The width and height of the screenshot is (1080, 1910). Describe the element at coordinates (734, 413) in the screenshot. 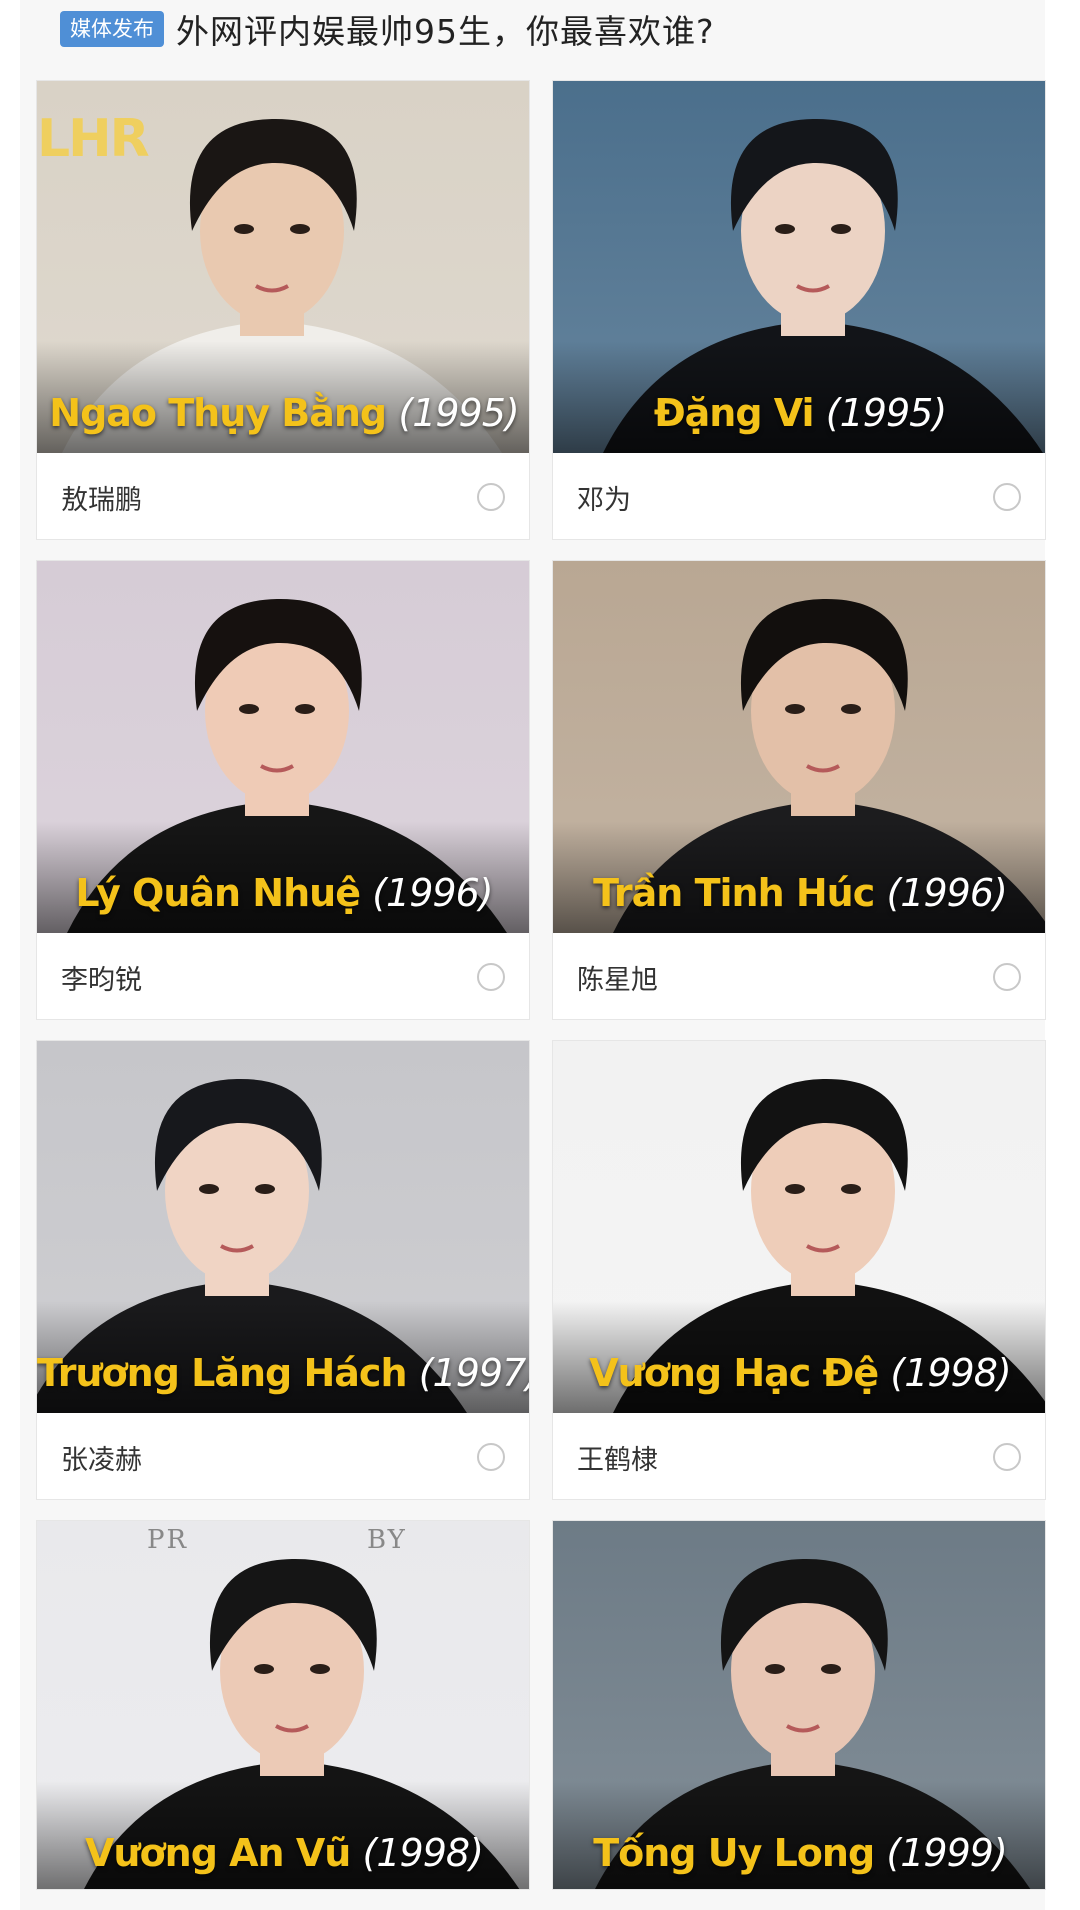

I see `caption-name: Đặng Vi` at that location.